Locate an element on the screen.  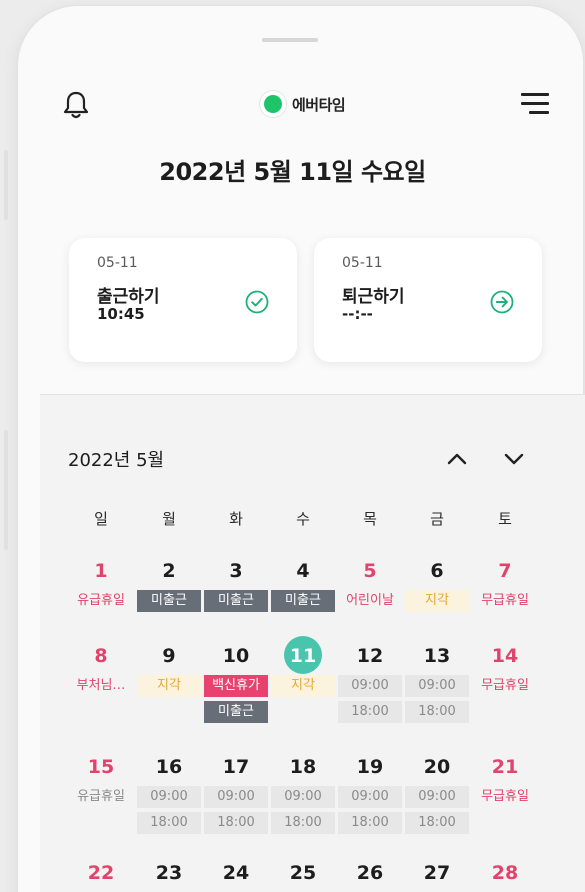
calendar-day: 27 is located at coordinates (437, 873).